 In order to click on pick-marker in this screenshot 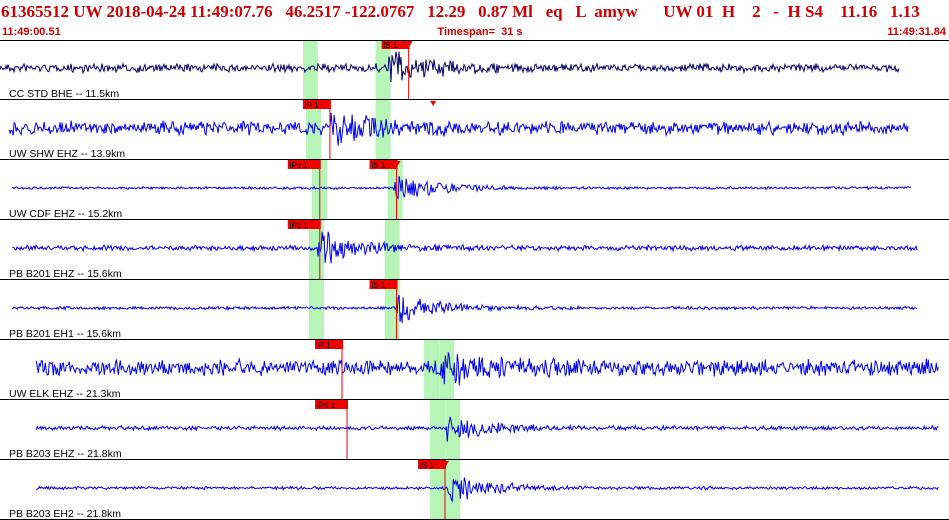, I will do `click(433, 103)`.